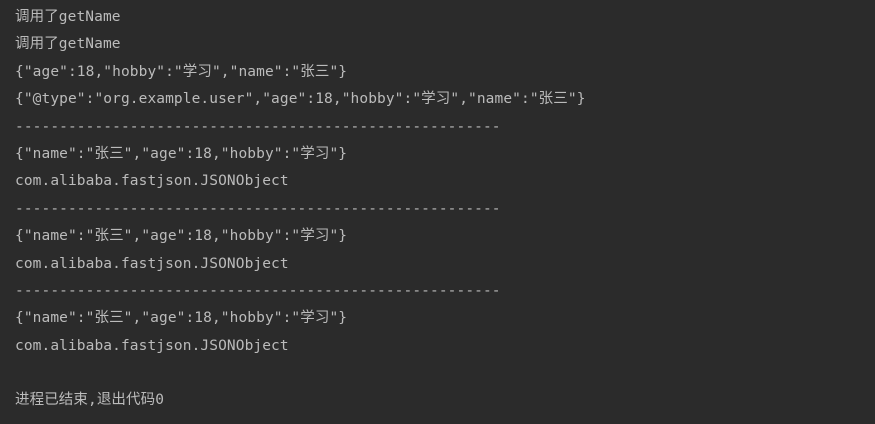 The width and height of the screenshot is (875, 424). Describe the element at coordinates (152, 181) in the screenshot. I see `console-line-class-1: com.alibaba.fastjson.JSONObject` at that location.